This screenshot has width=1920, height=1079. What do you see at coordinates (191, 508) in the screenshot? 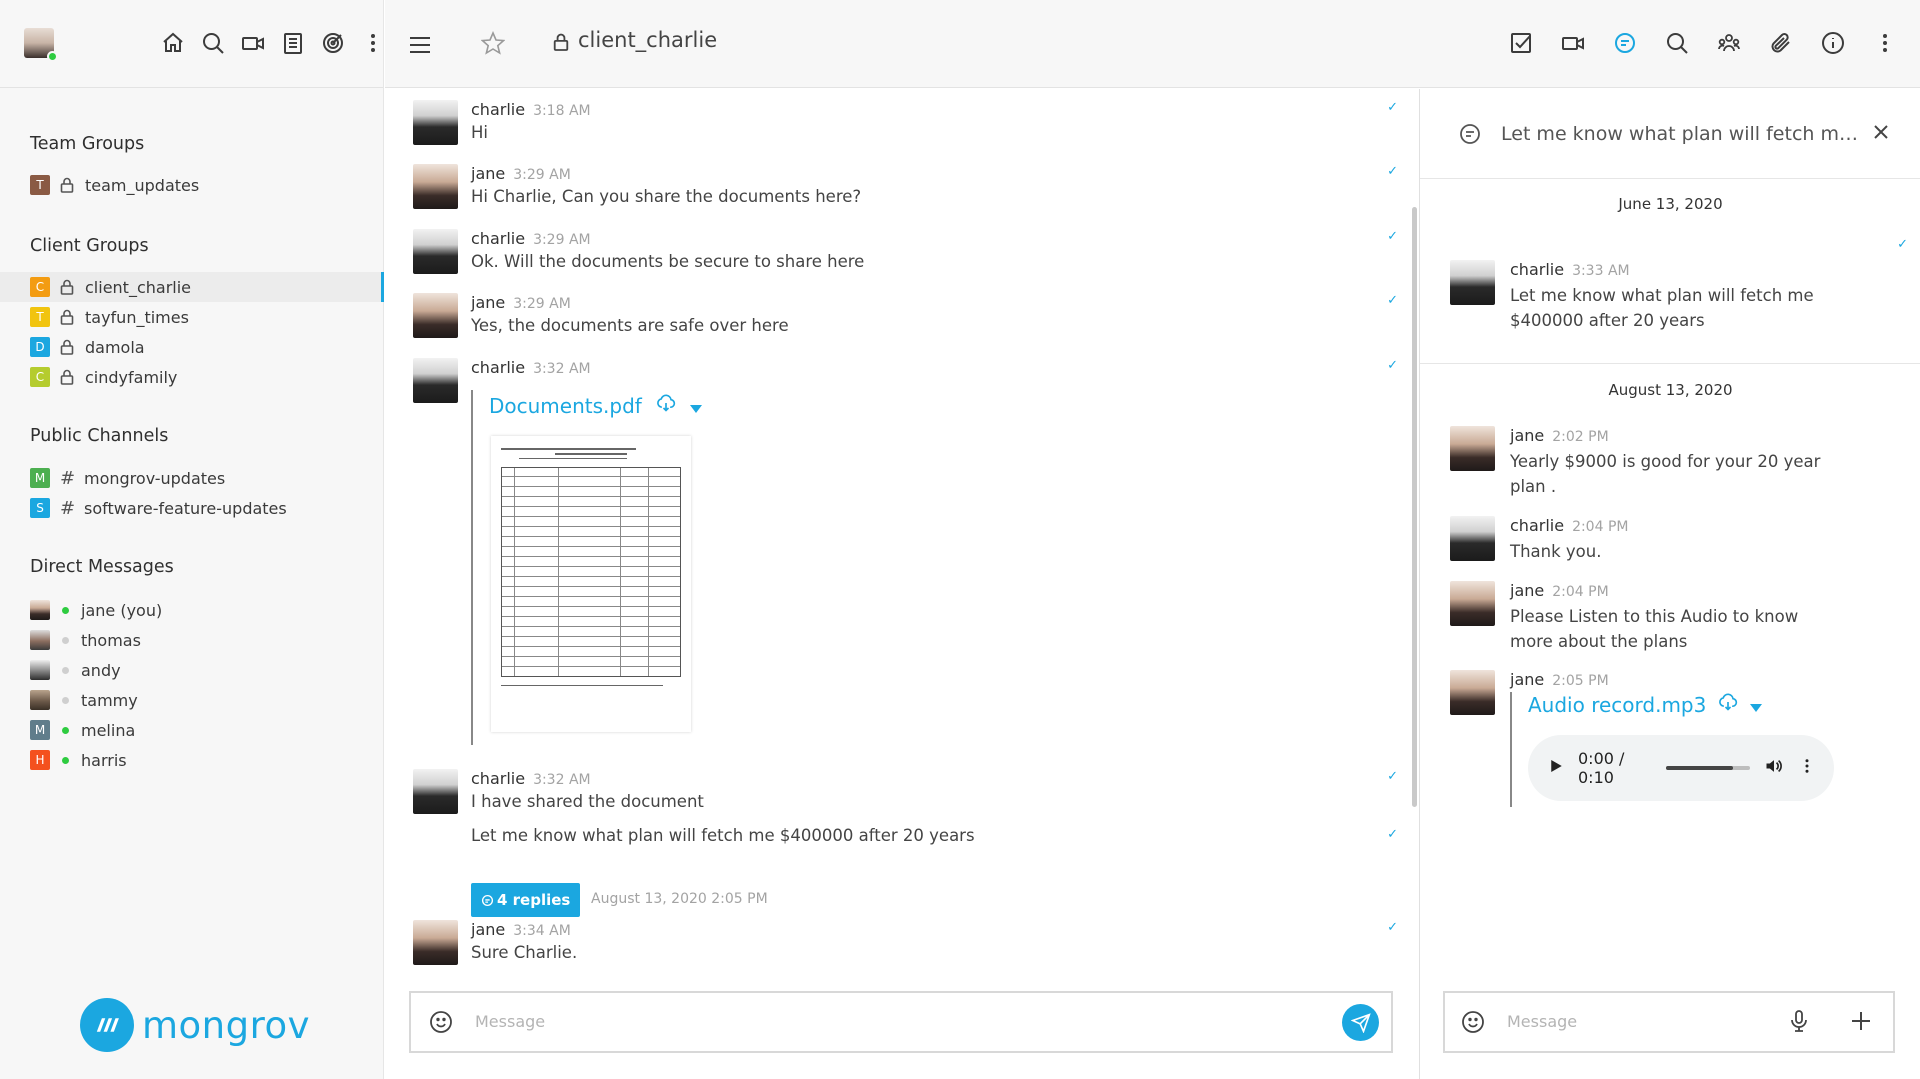
I see `channel-item-software-feature-updates: S # software-feature-updates` at bounding box center [191, 508].